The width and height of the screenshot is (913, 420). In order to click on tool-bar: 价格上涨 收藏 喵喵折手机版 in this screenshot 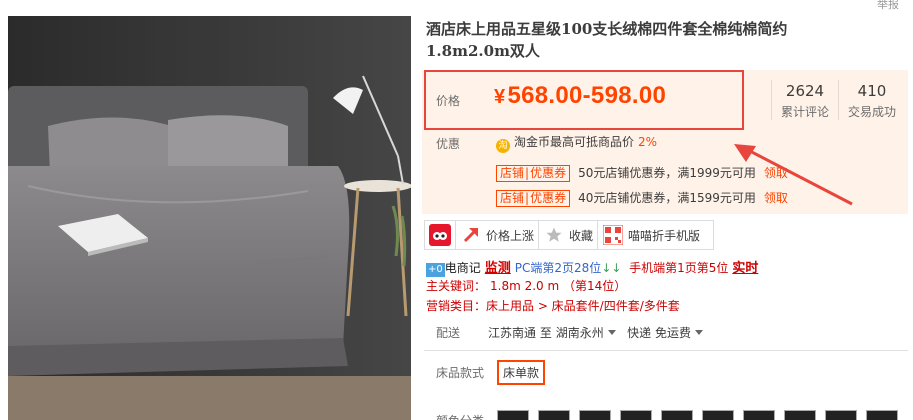, I will do `click(569, 235)`.